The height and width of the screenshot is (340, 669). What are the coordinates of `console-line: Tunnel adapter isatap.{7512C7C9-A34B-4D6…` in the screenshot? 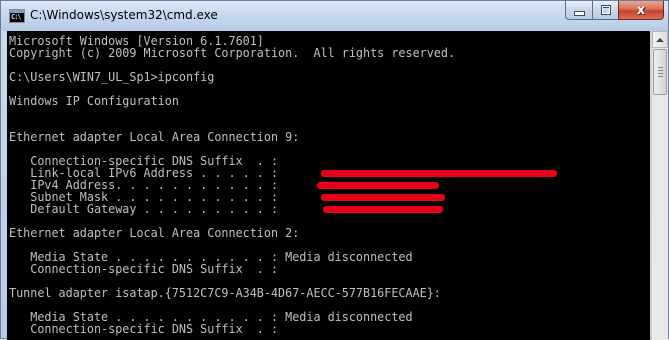 It's located at (225, 293).